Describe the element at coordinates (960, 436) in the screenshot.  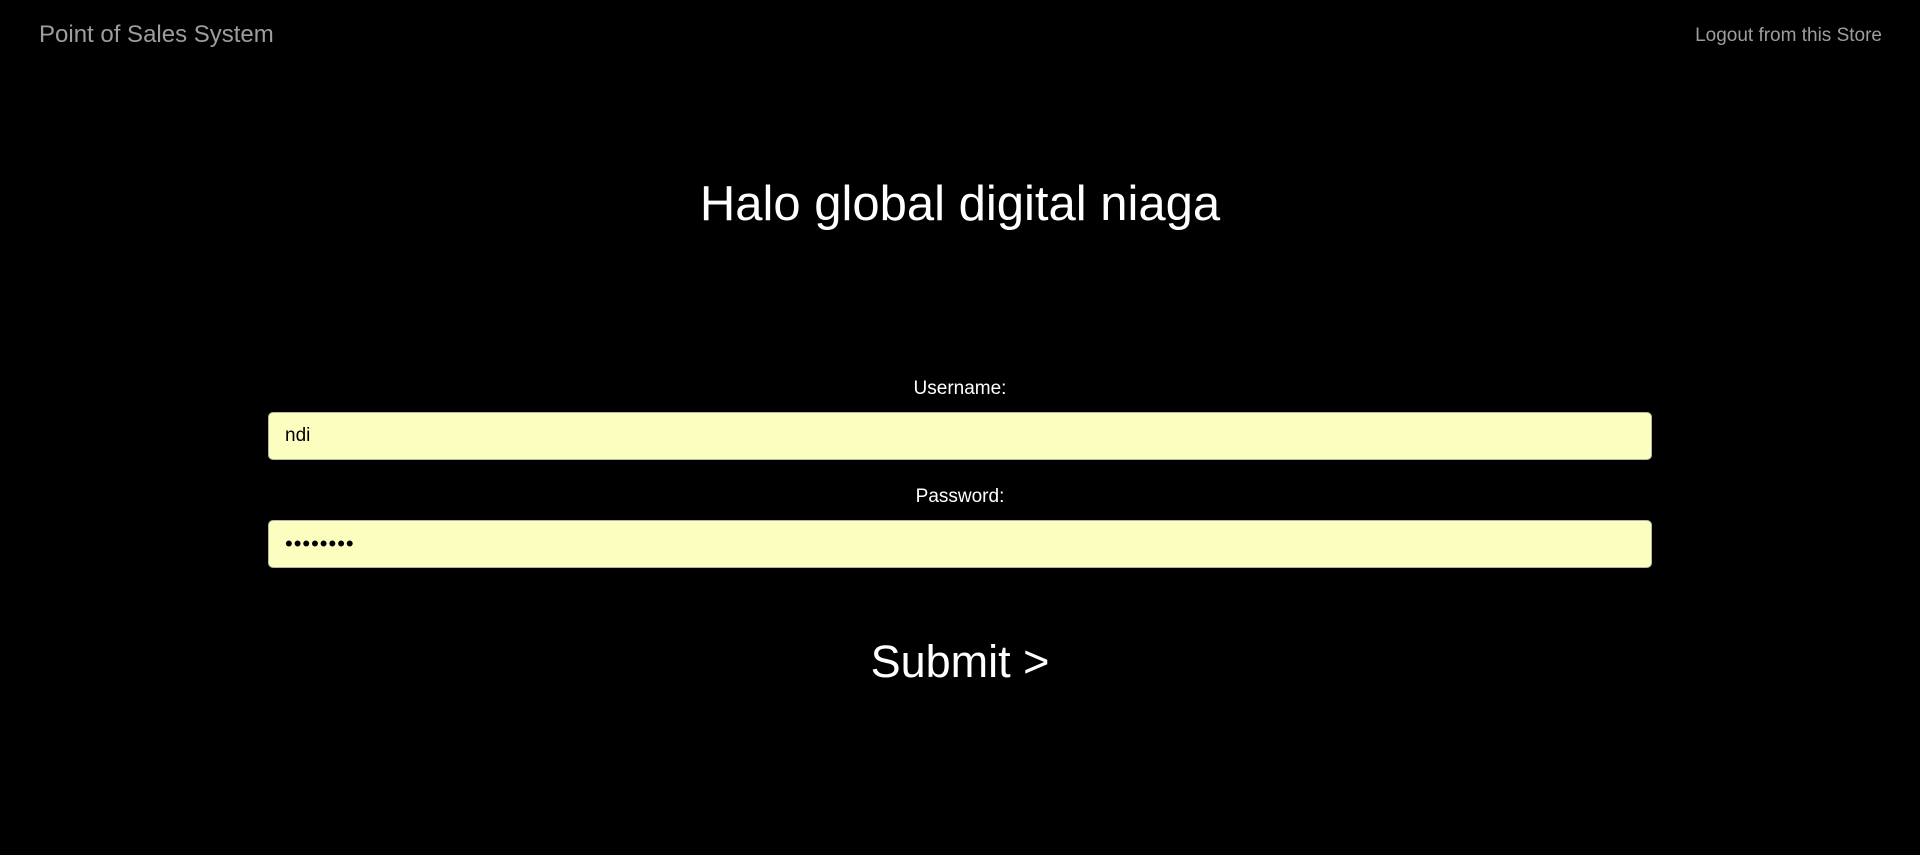
I see `username-input` at that location.